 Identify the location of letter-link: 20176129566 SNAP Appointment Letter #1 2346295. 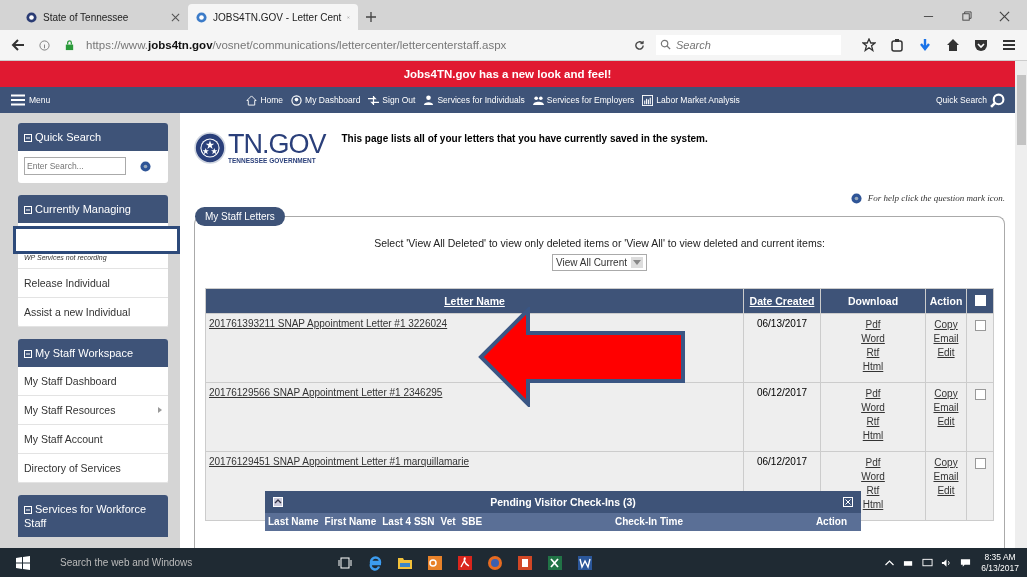
(326, 392).